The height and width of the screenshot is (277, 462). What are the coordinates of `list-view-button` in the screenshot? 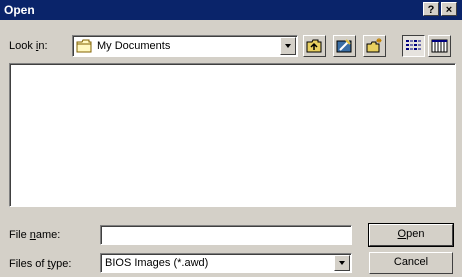 It's located at (413, 46).